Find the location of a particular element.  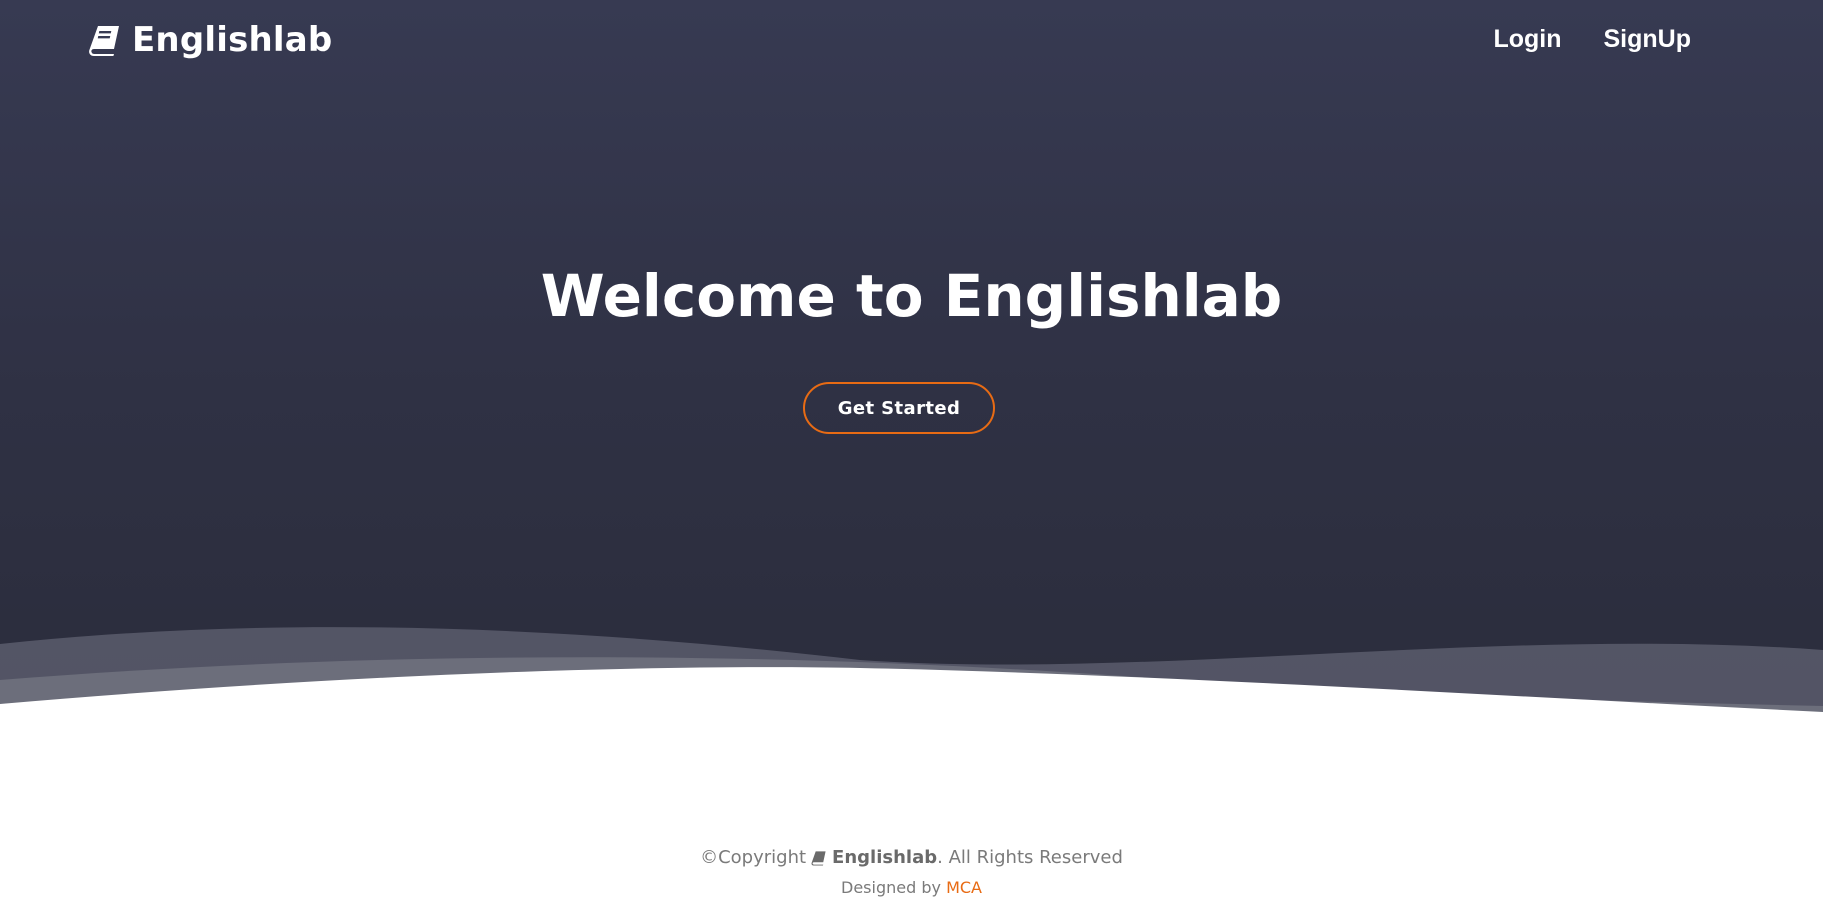

copyright-brand: Englishlab is located at coordinates (885, 857).